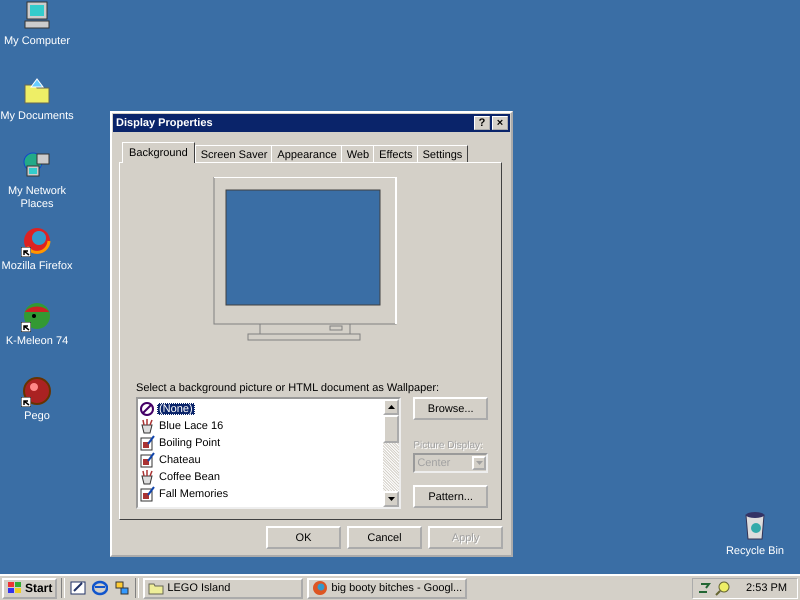 Image resolution: width=800 pixels, height=600 pixels. Describe the element at coordinates (223, 588) in the screenshot. I see `taskbar-button: LEGO Island` at that location.